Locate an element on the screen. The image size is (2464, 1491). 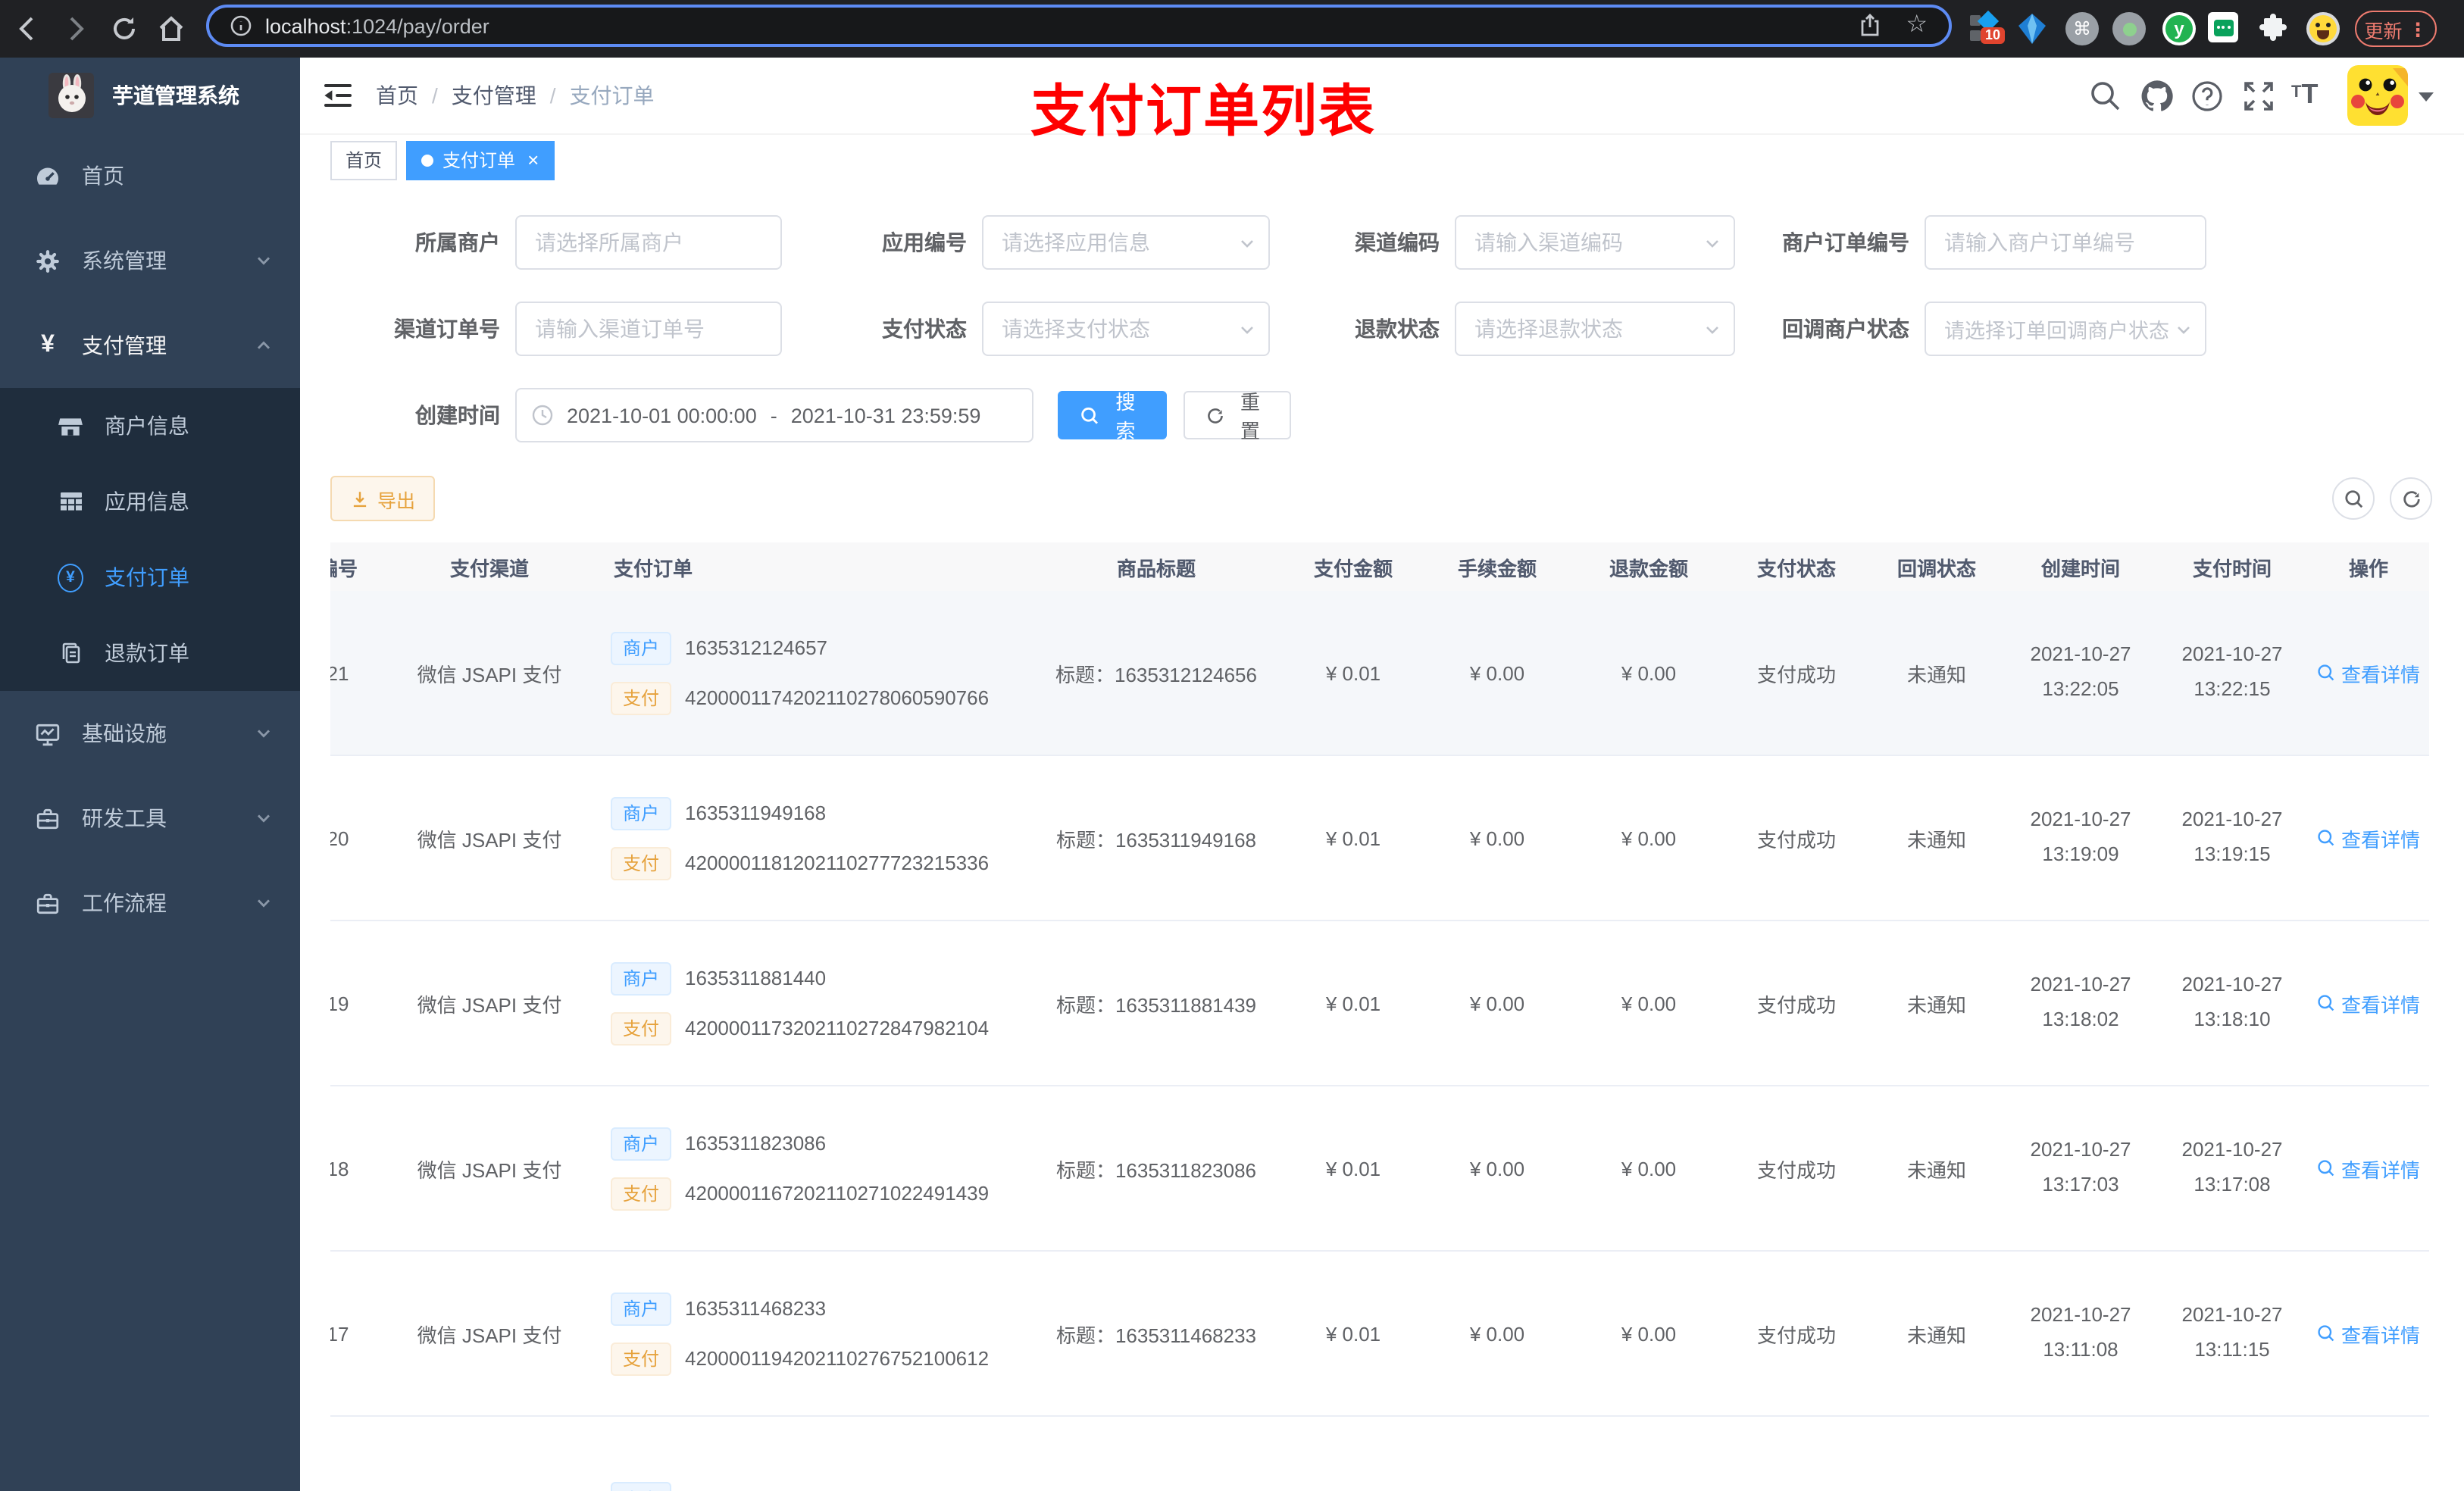
col-pay-time: 支付时间 is located at coordinates (2232, 568).